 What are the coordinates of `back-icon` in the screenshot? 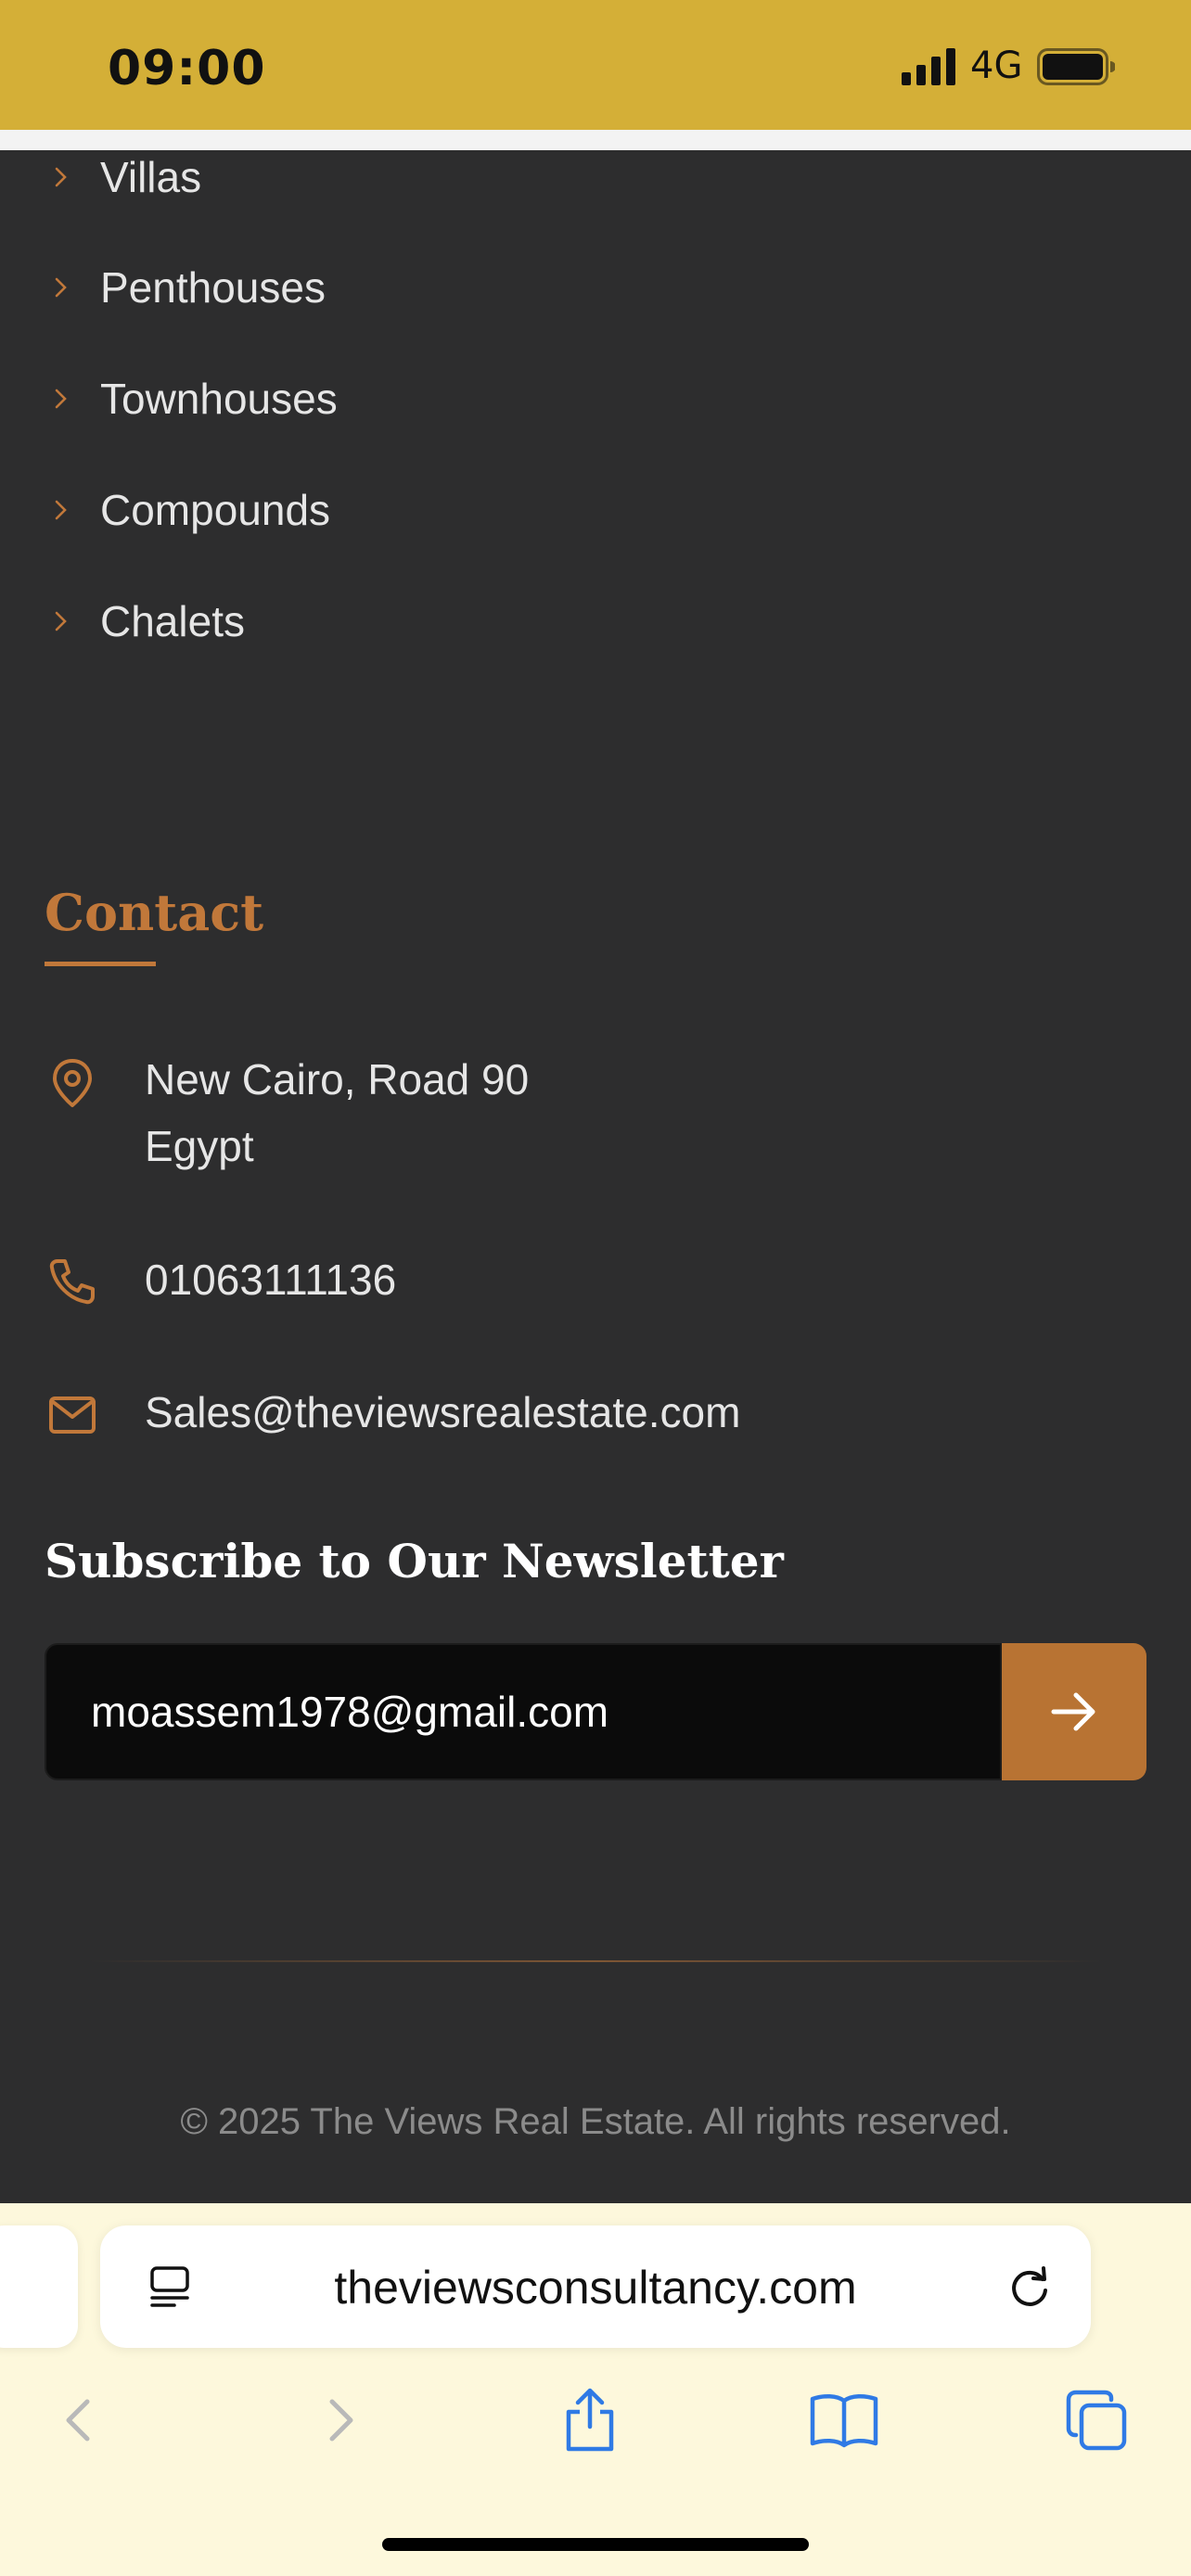 It's located at (78, 2420).